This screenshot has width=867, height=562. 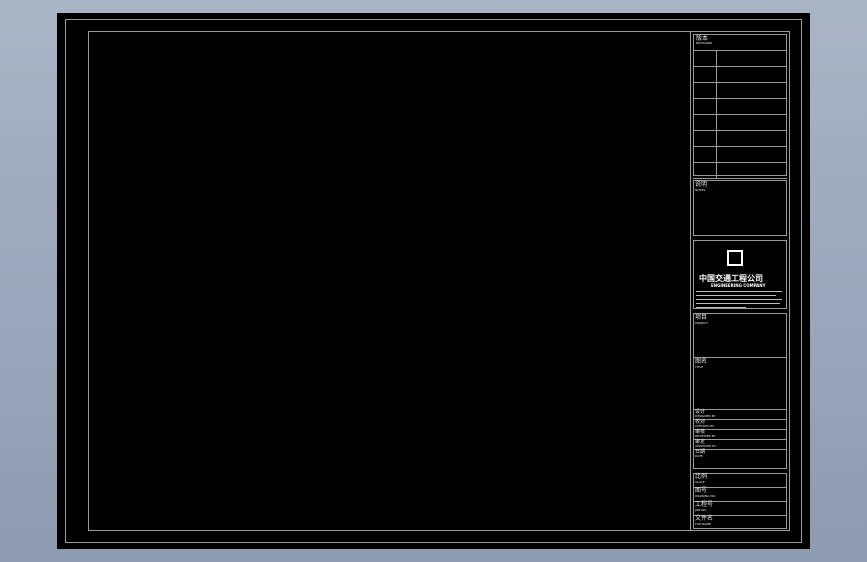 What do you see at coordinates (700, 190) in the screenshot?
I see `notes-subtitle: NOTES` at bounding box center [700, 190].